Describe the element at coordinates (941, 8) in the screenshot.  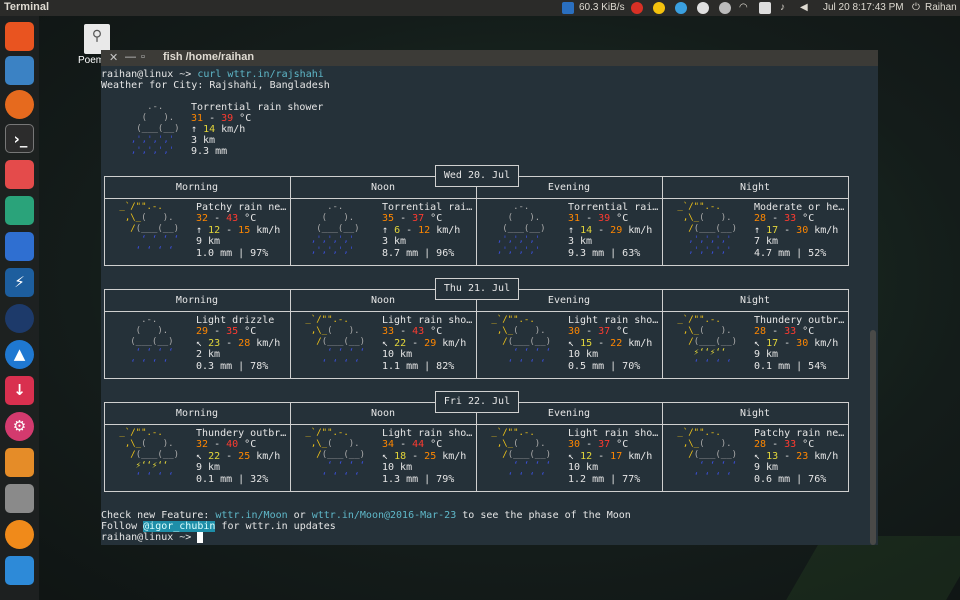
I see `user-name: Raihan` at that location.